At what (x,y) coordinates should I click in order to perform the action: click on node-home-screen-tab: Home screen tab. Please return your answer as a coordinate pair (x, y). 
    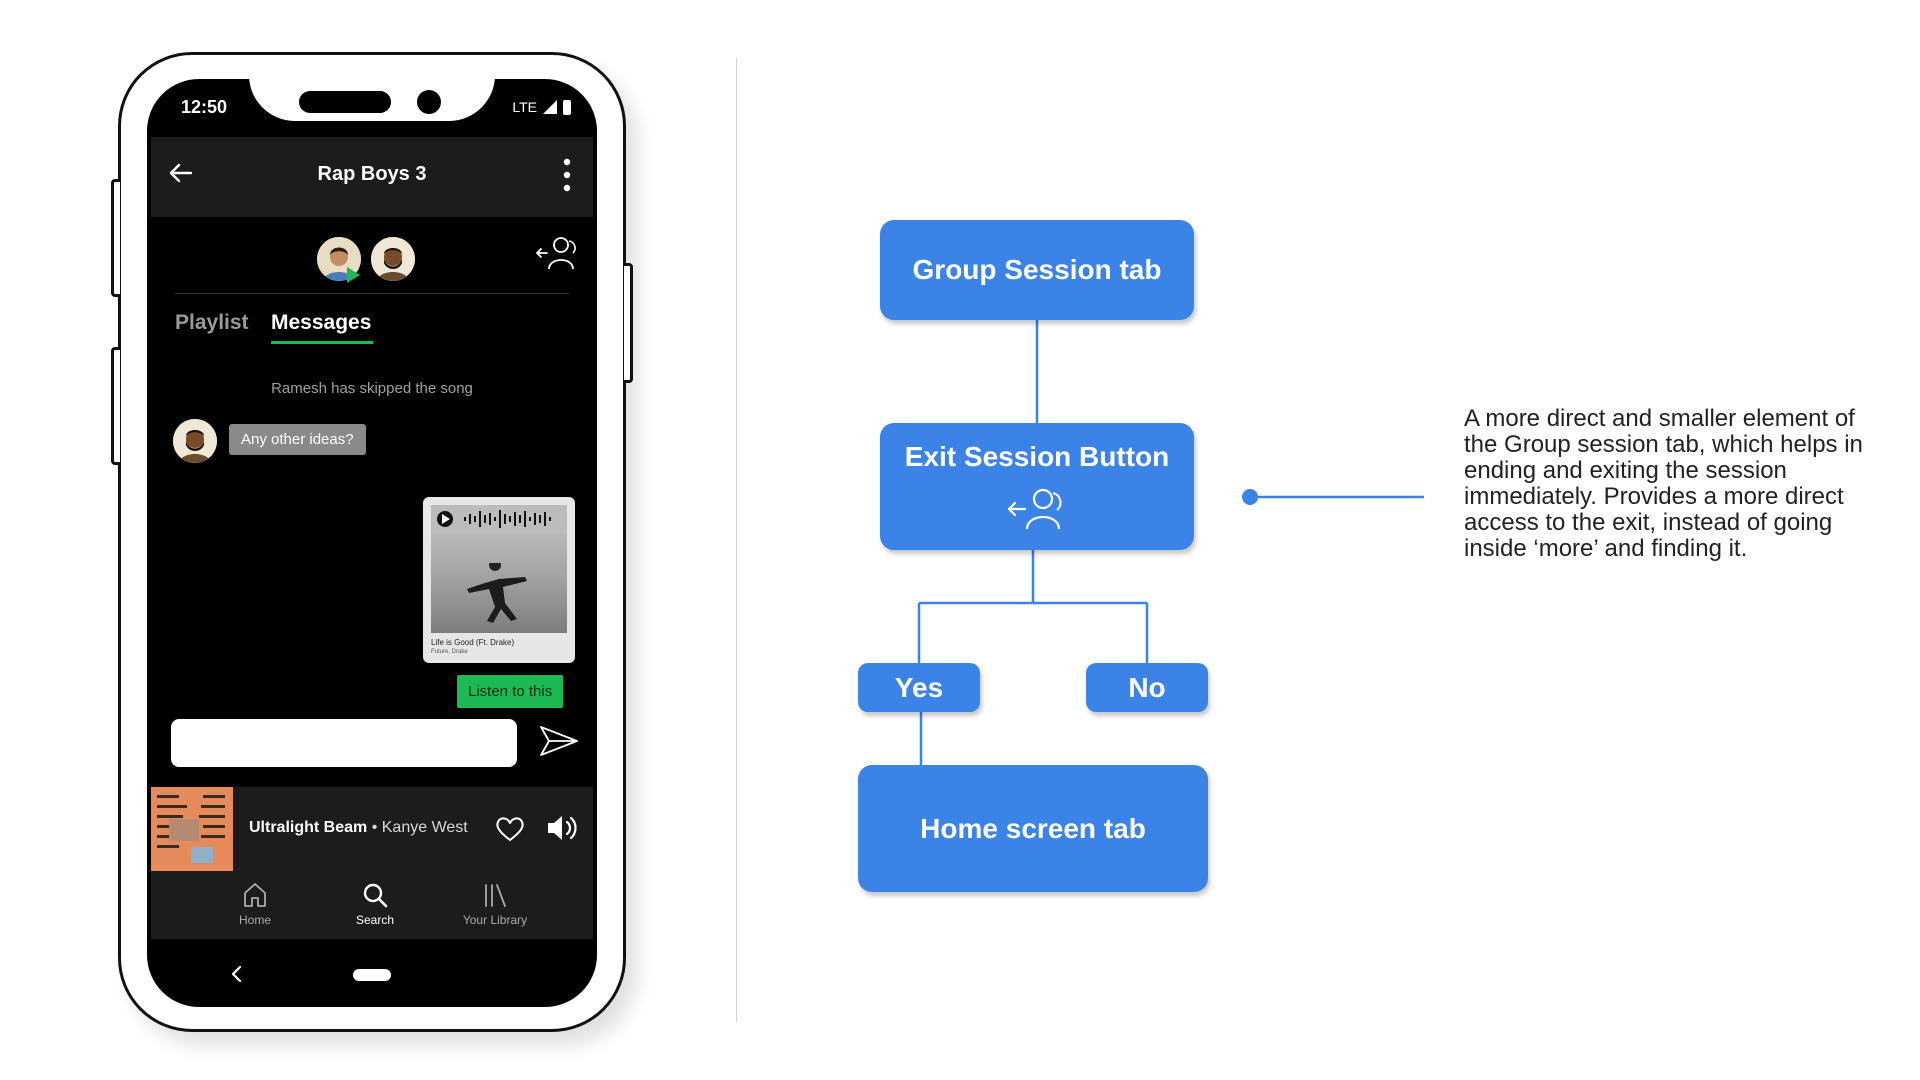
    Looking at the image, I should click on (1033, 828).